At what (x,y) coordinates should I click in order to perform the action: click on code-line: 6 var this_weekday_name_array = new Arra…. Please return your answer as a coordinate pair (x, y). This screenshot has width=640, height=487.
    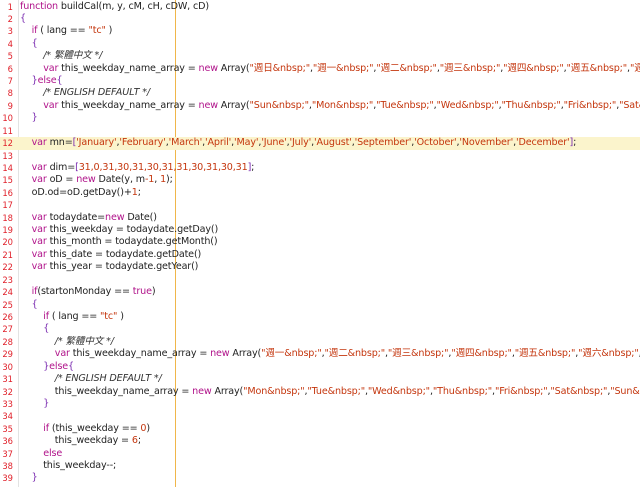
    Looking at the image, I should click on (320, 69).